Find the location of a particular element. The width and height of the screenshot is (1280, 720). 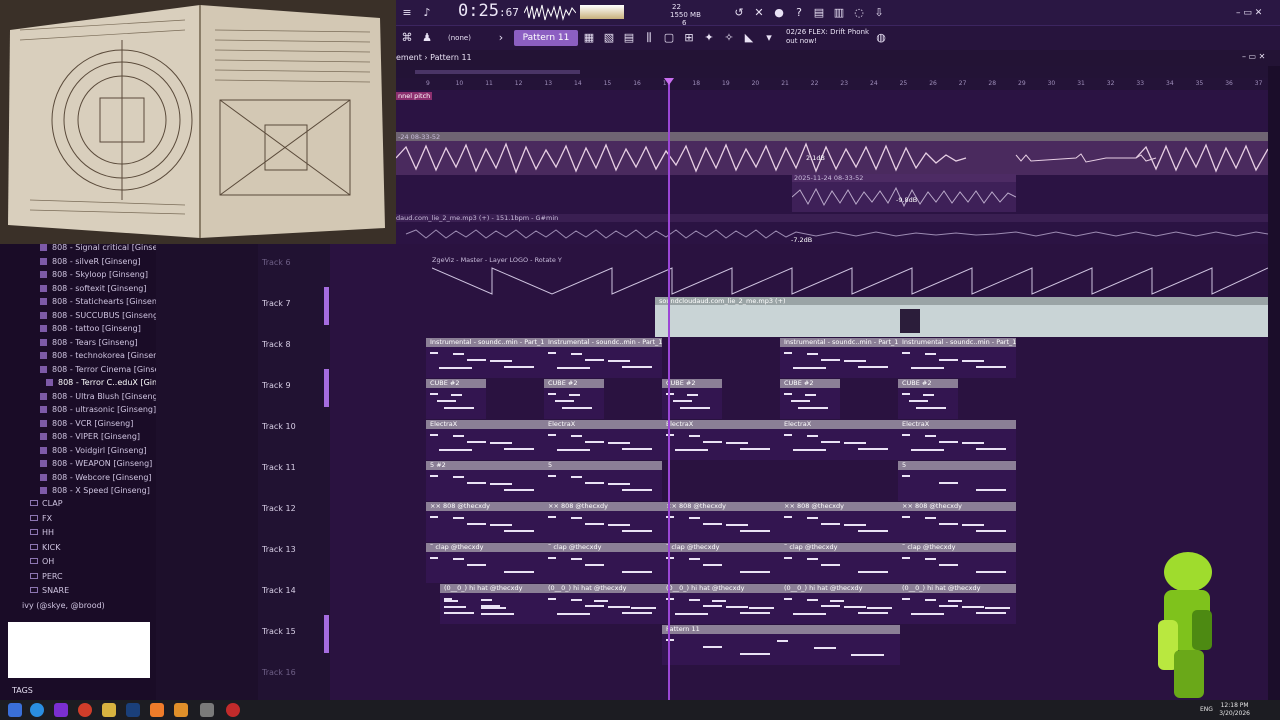

taskbar-clock: 12:18 PM 3/20/2026 is located at coordinates (1234, 710).